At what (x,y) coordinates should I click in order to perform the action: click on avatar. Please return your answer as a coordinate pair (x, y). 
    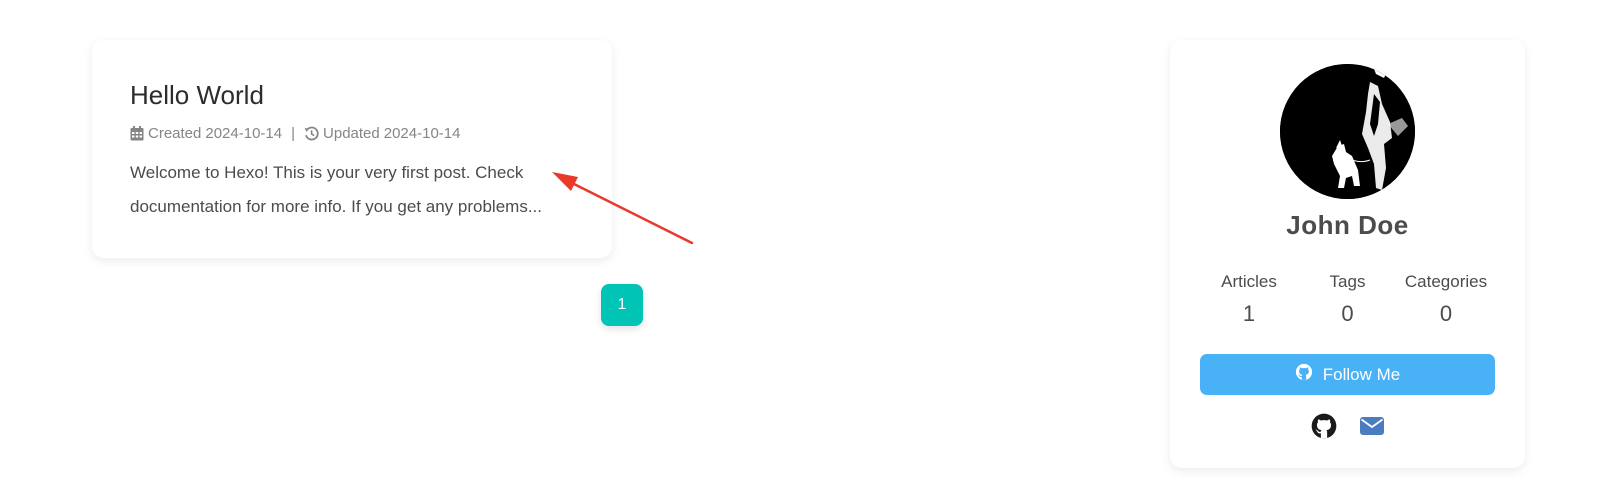
    Looking at the image, I should click on (1347, 131).